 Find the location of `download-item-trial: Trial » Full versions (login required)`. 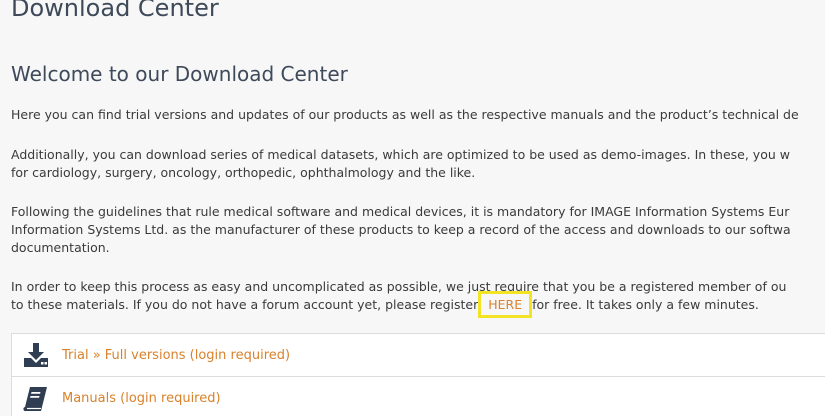

download-item-trial: Trial » Full versions (login required) is located at coordinates (418, 355).